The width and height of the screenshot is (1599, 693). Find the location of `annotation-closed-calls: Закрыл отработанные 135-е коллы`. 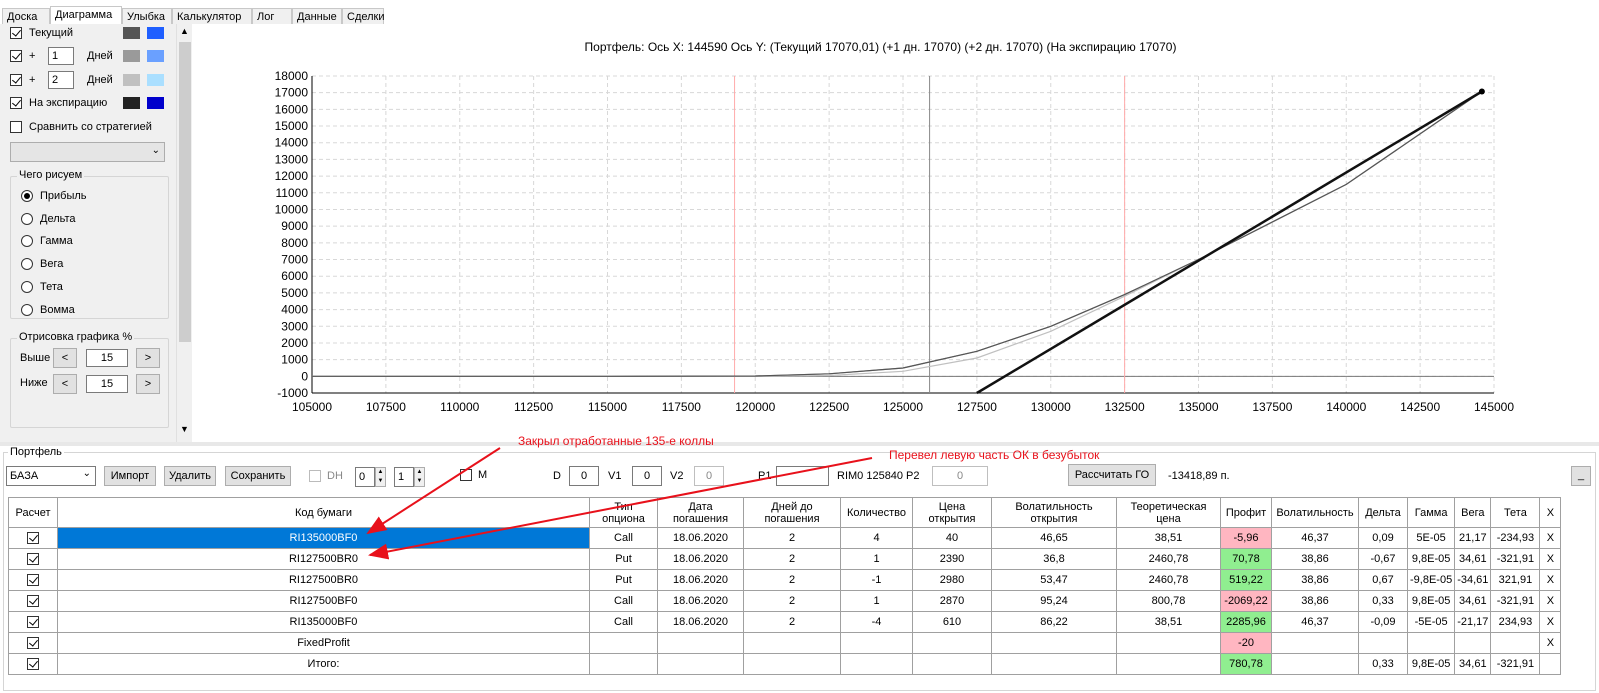

annotation-closed-calls: Закрыл отработанные 135-е коллы is located at coordinates (616, 441).